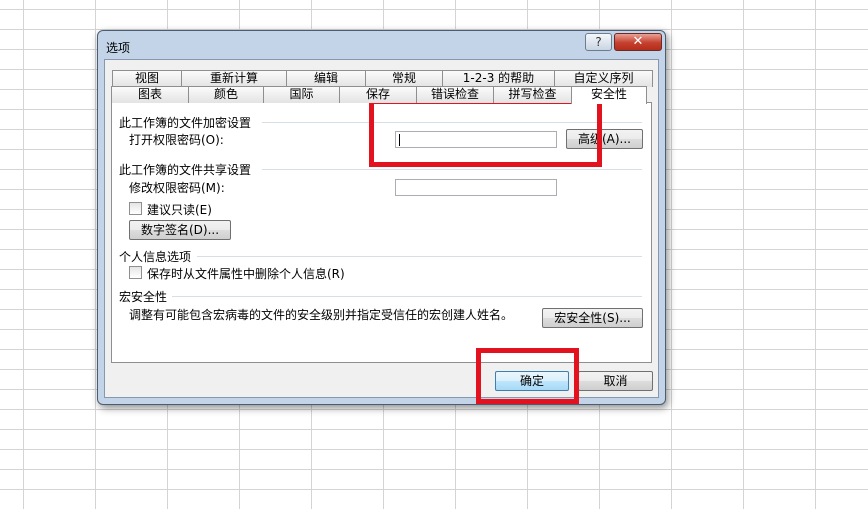 The image size is (868, 509). Describe the element at coordinates (179, 210) in the screenshot. I see `readonly-label: 建议只读(E)` at that location.